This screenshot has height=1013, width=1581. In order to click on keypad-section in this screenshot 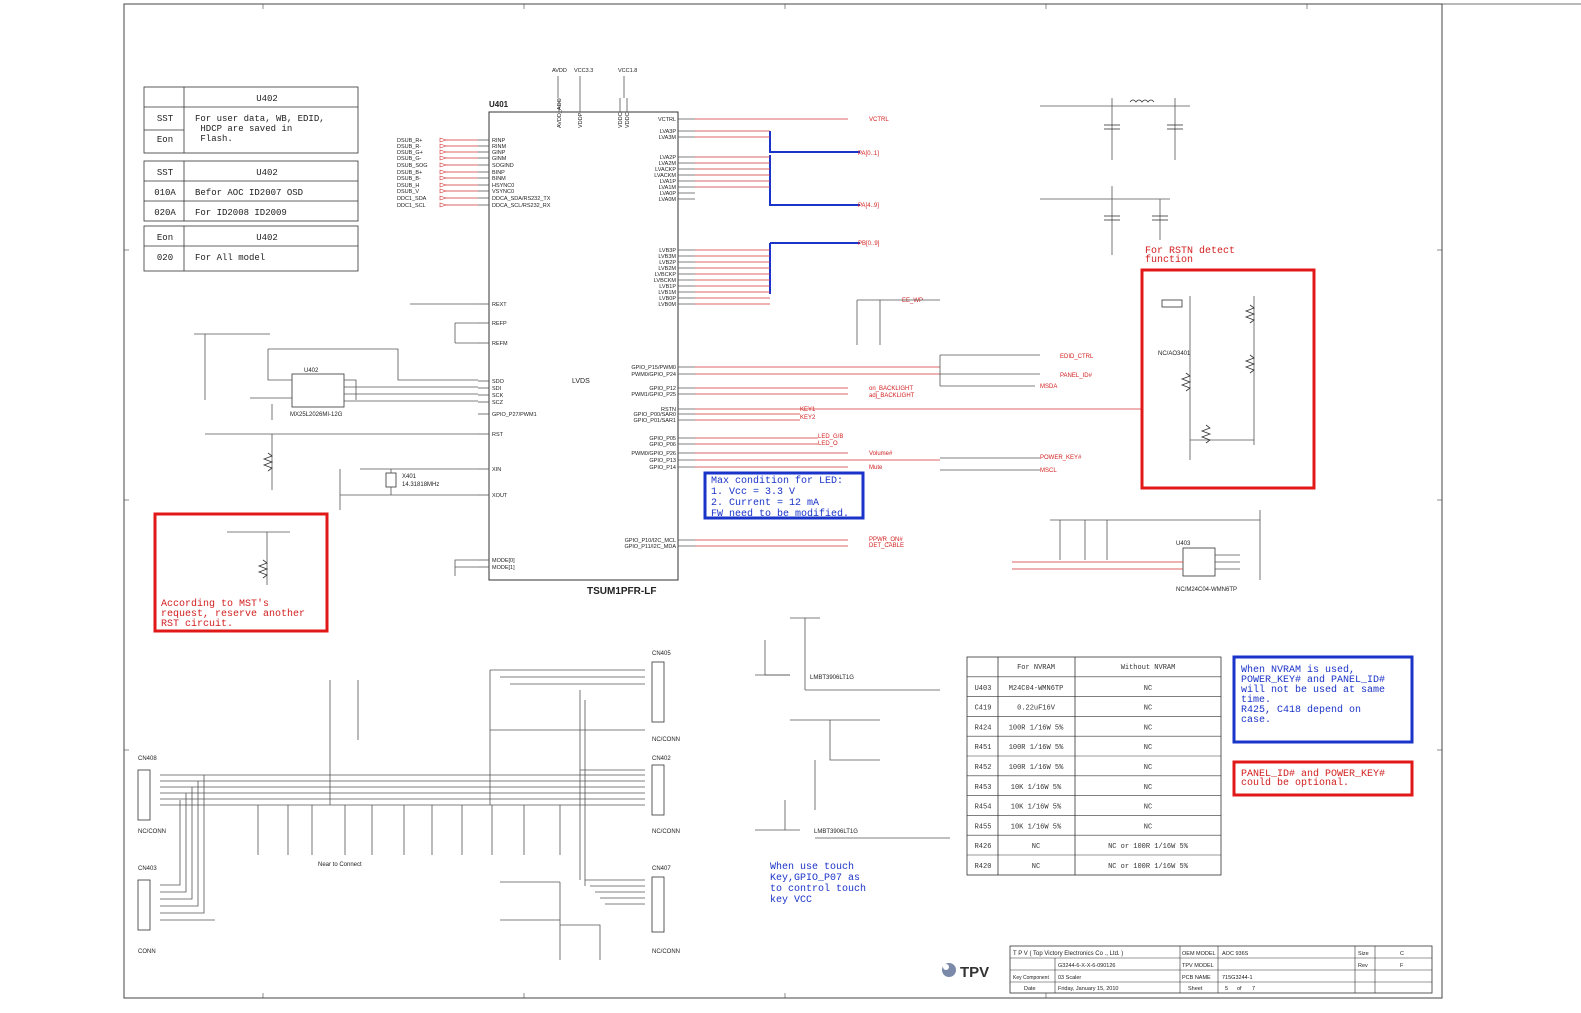, I will do `click(402, 814)`.